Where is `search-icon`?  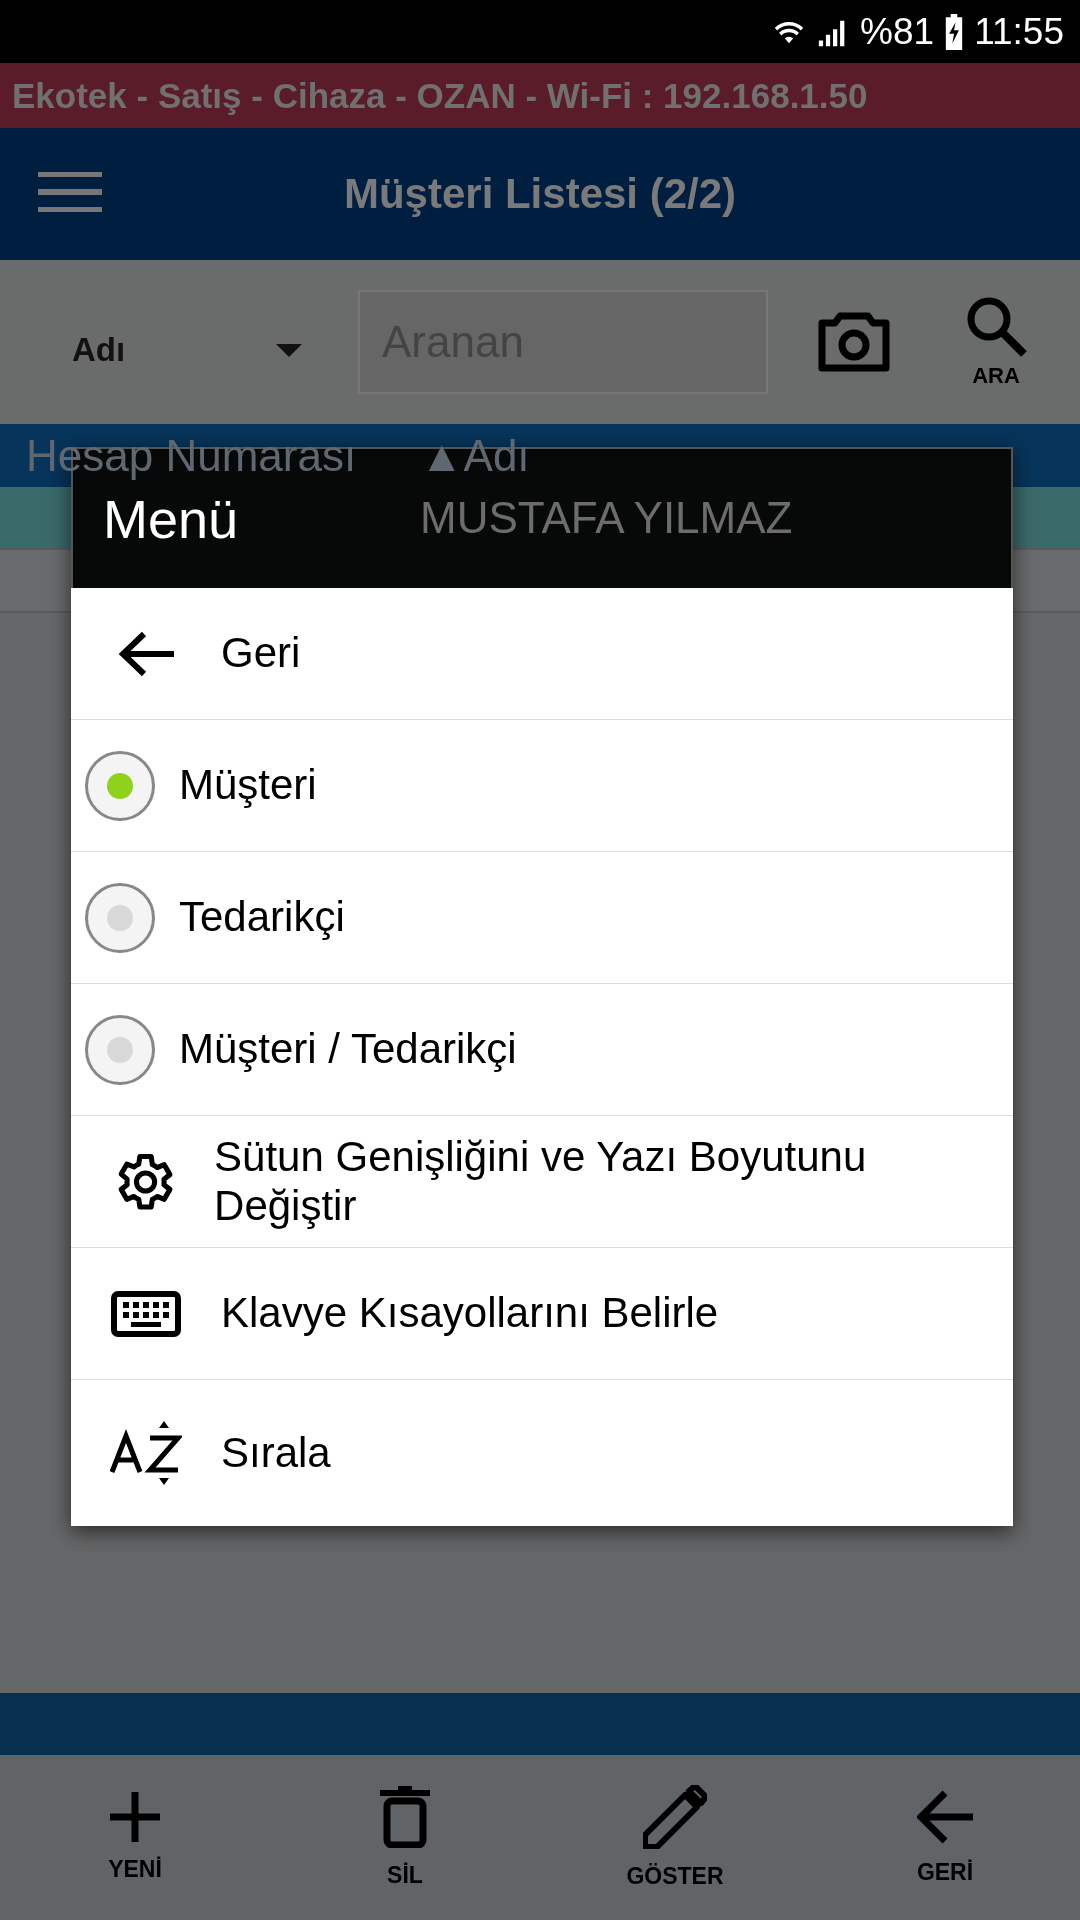 search-icon is located at coordinates (996, 326).